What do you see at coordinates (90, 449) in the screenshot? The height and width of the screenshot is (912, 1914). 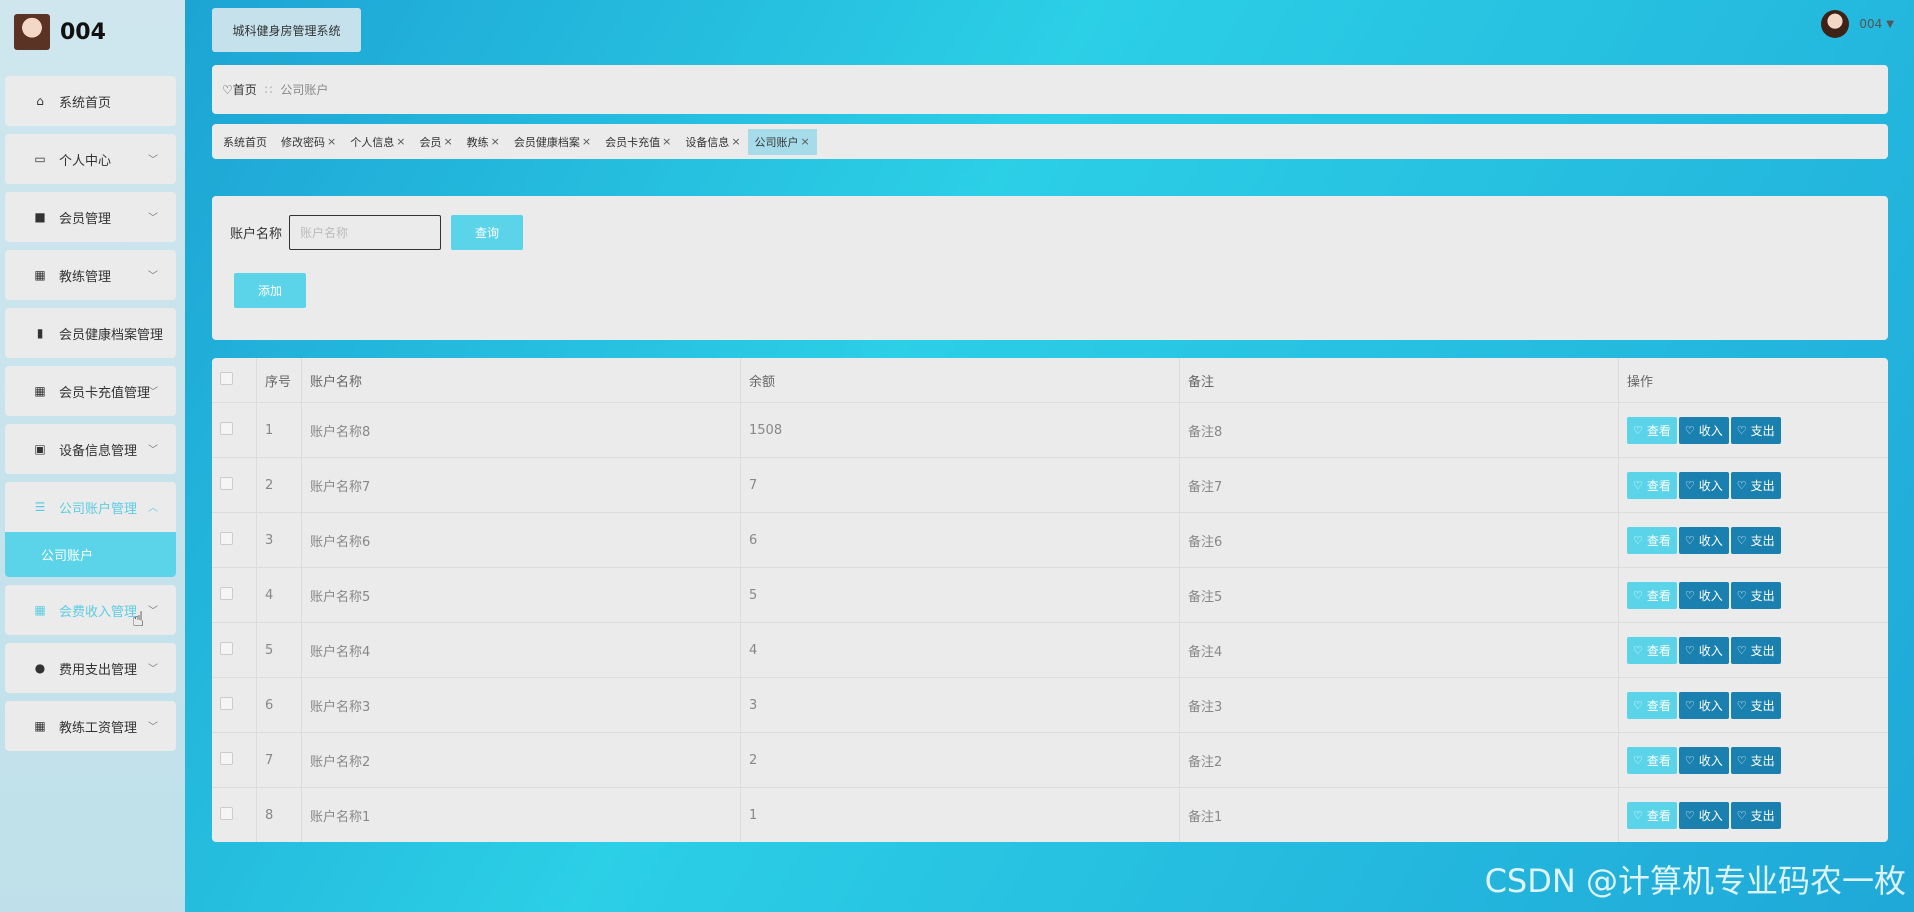 I see `sidebar-item: ▣ 设备信息管理 ﹀` at bounding box center [90, 449].